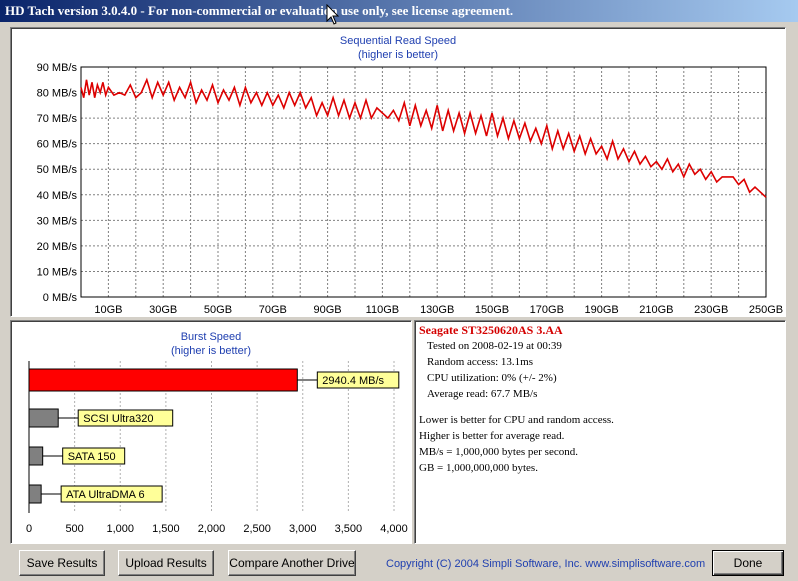  I want to click on read-x-tick-label: 250GB, so click(766, 310).